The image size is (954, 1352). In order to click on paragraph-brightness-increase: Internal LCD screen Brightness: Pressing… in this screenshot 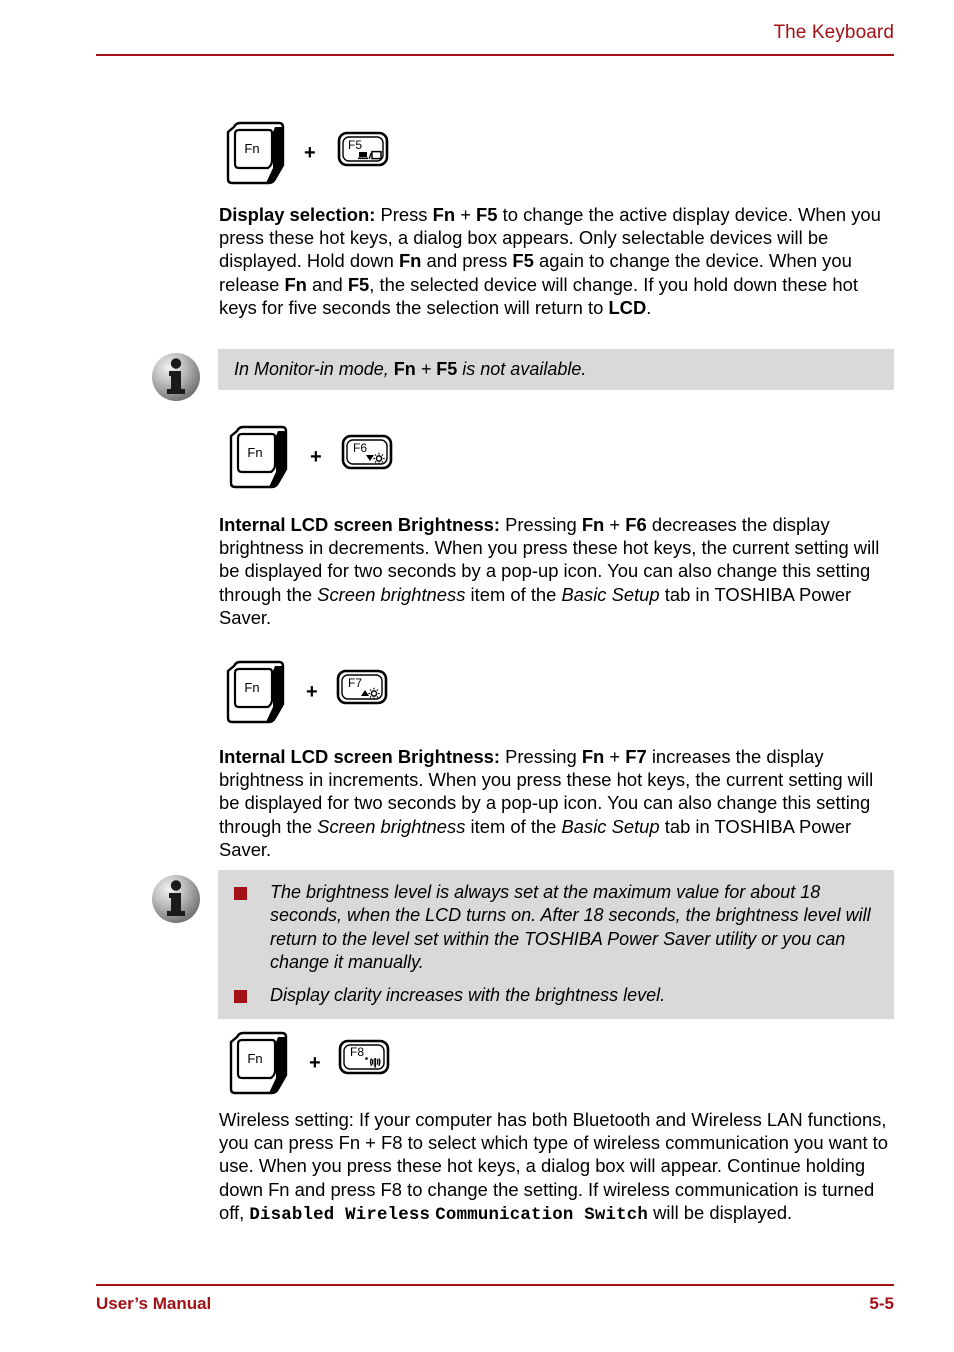, I will do `click(546, 803)`.